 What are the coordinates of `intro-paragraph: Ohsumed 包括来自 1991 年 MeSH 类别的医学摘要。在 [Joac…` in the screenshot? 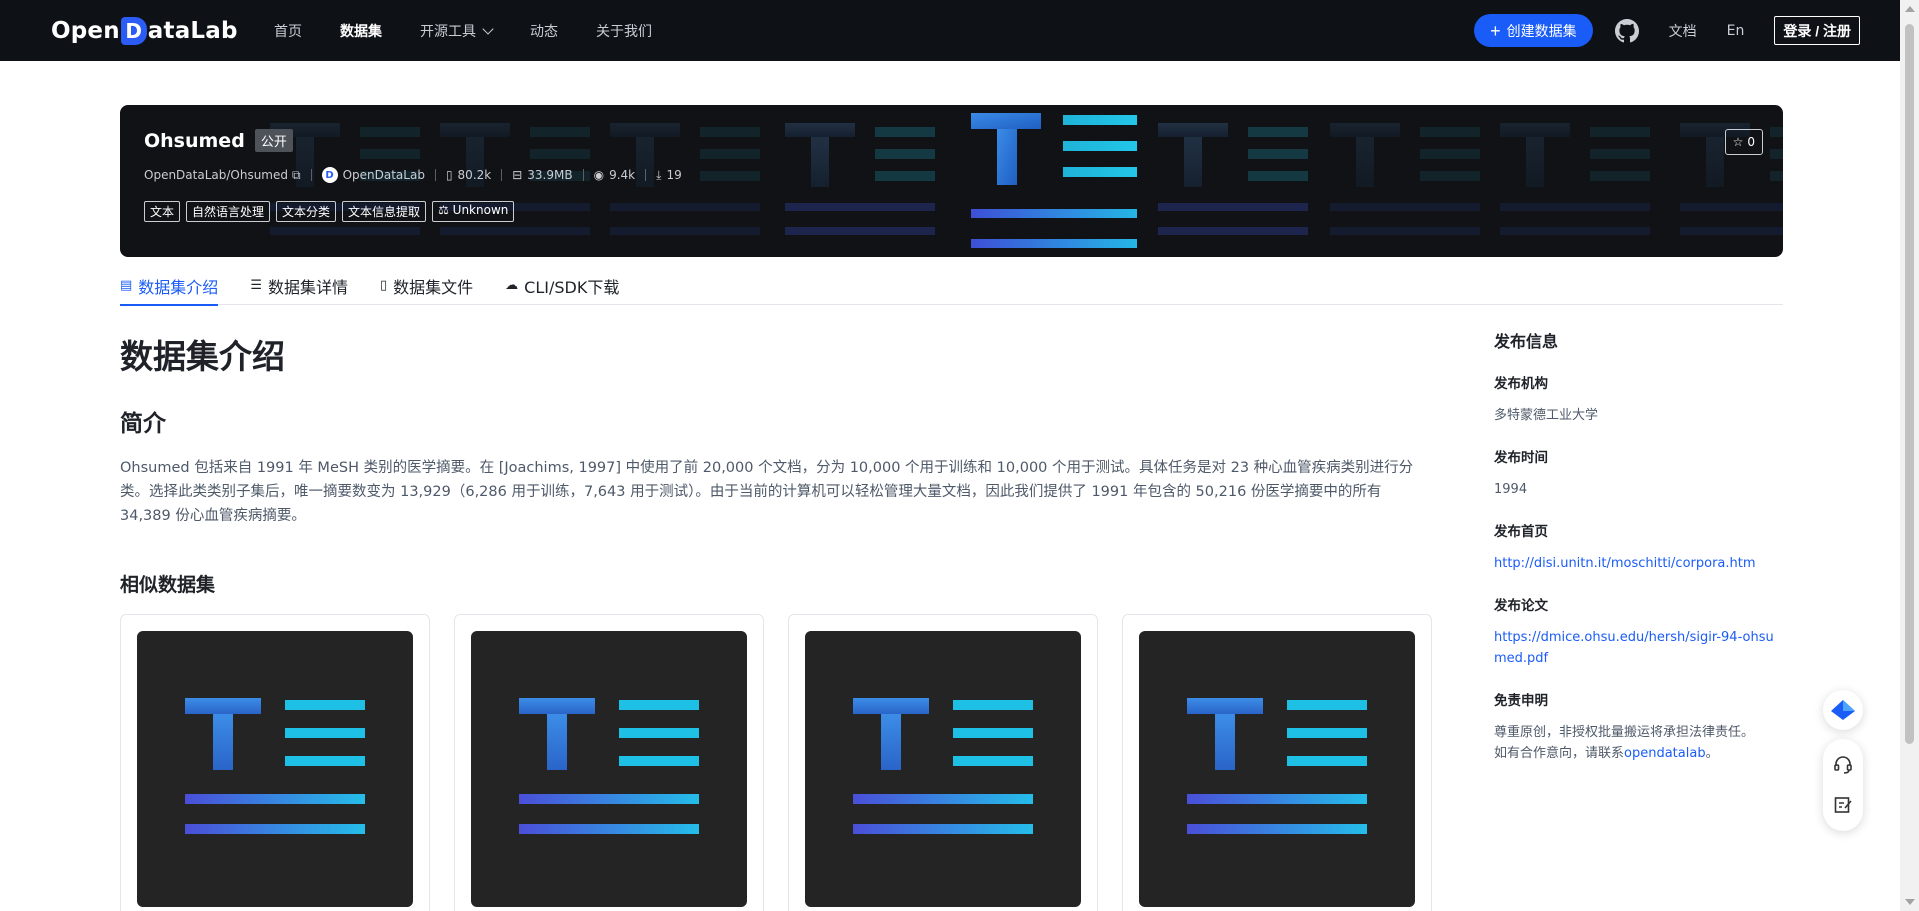 It's located at (767, 492).